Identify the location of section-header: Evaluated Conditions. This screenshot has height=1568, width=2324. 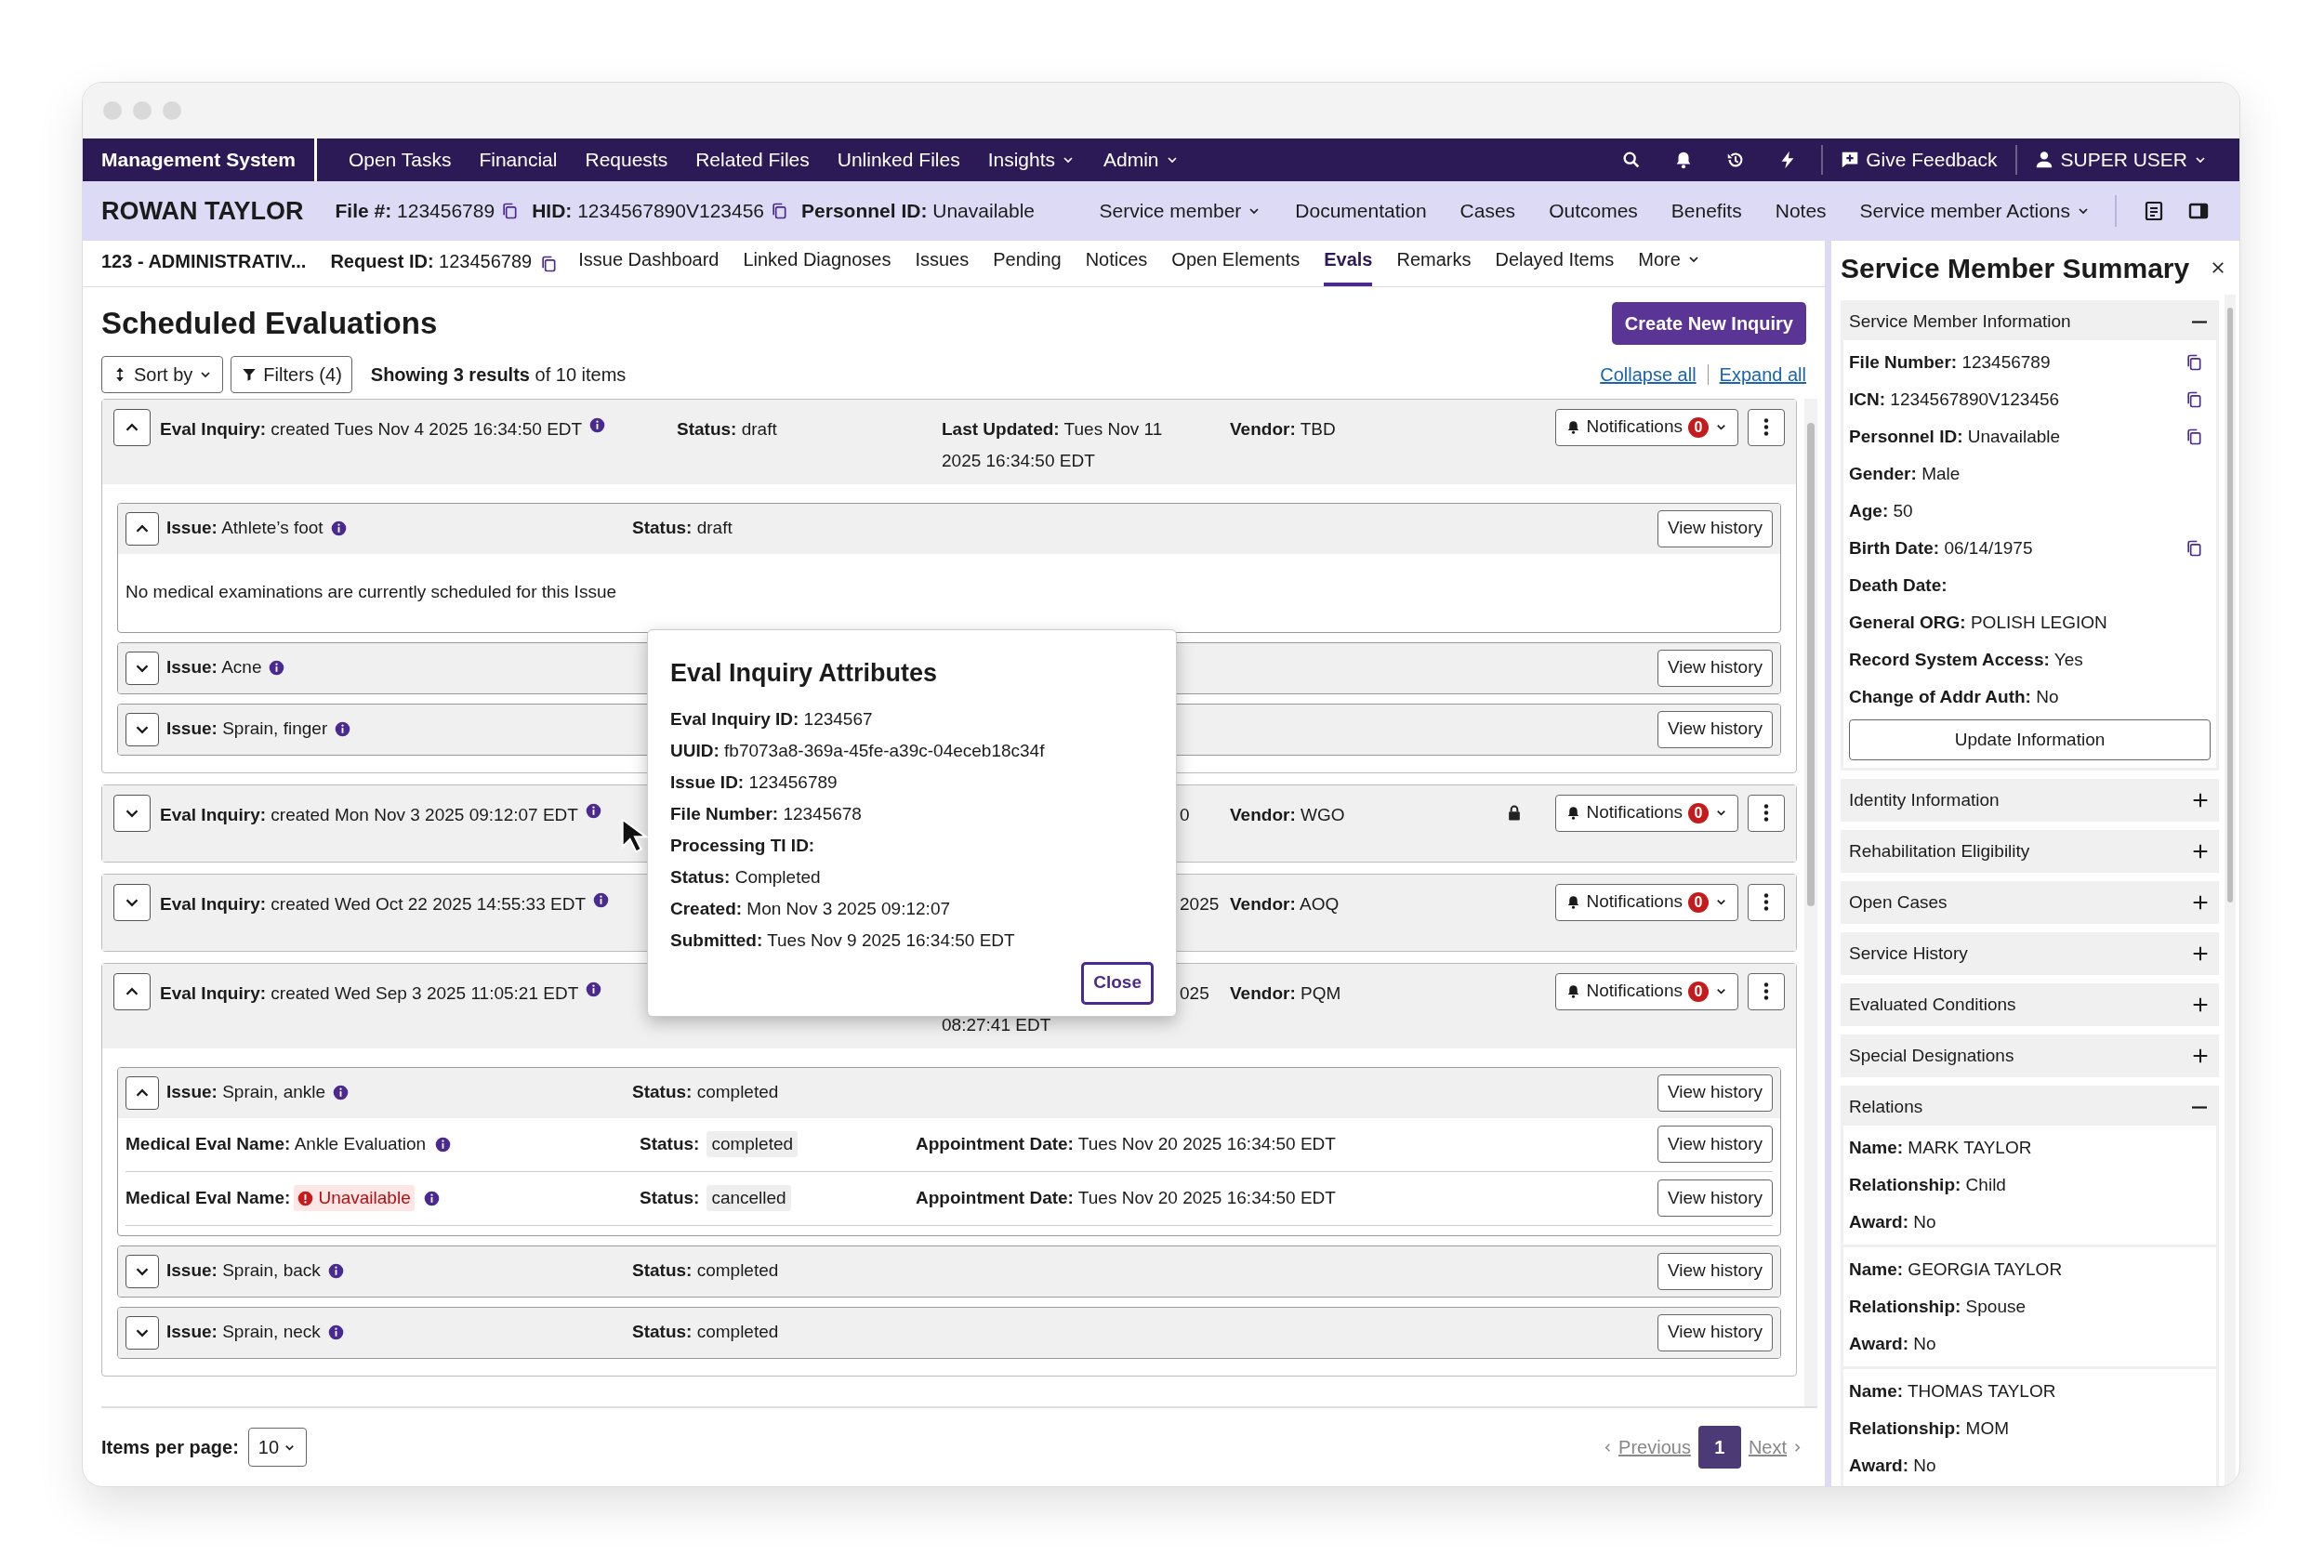
(2029, 1004).